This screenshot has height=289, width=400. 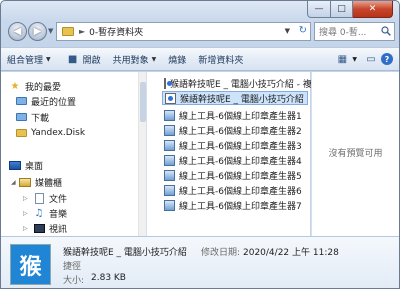 What do you see at coordinates (39, 198) in the screenshot?
I see `document-icon` at bounding box center [39, 198].